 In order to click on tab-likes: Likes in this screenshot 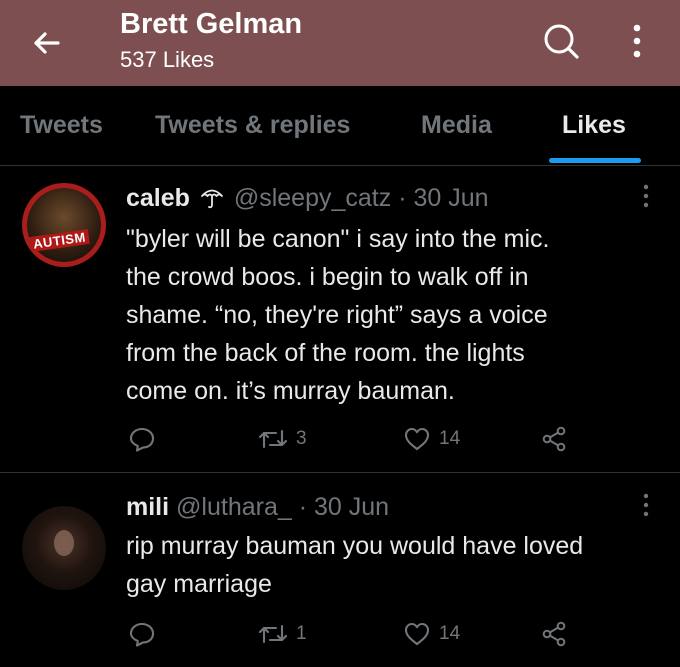, I will do `click(594, 125)`.